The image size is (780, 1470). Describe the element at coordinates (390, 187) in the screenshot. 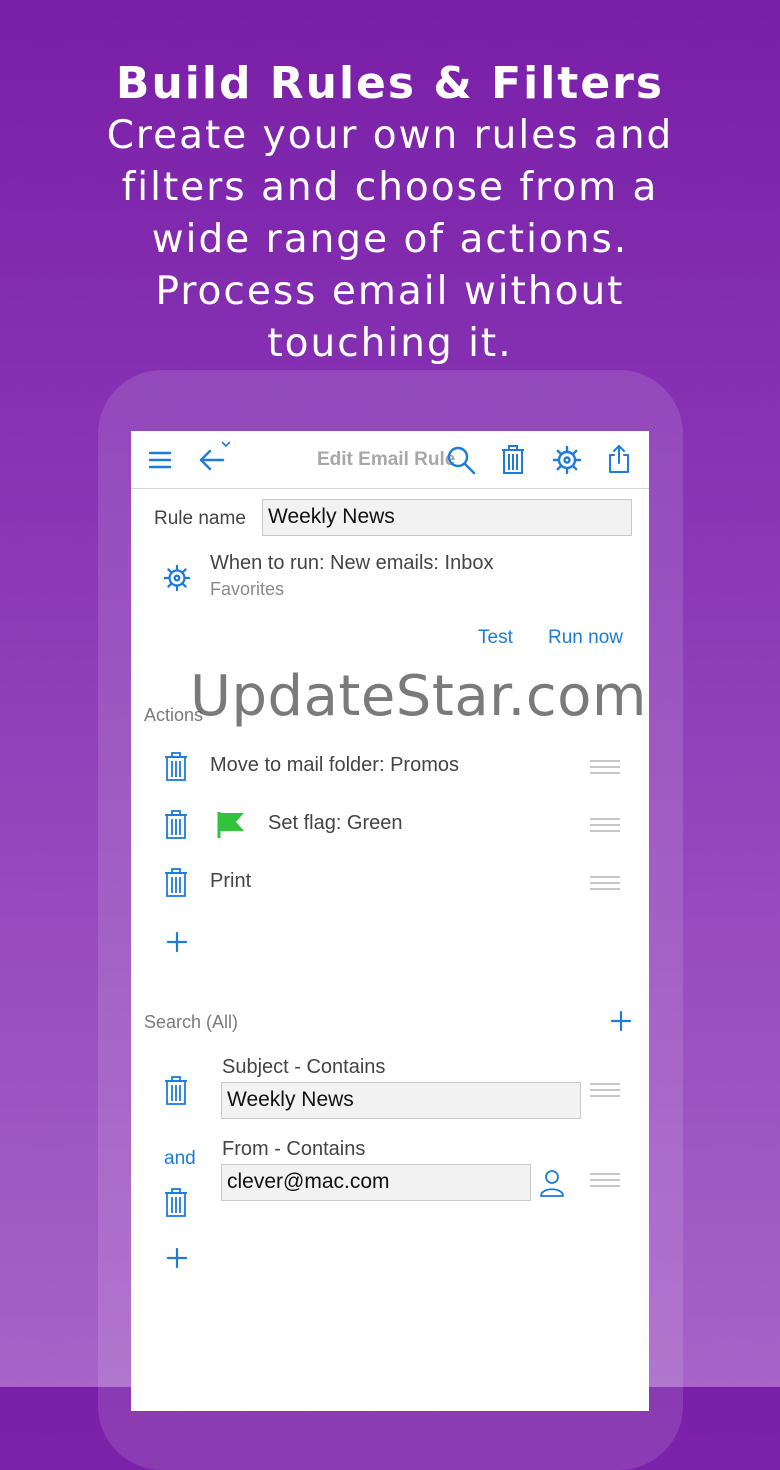

I see `promo-line: filters and choose from a` at that location.